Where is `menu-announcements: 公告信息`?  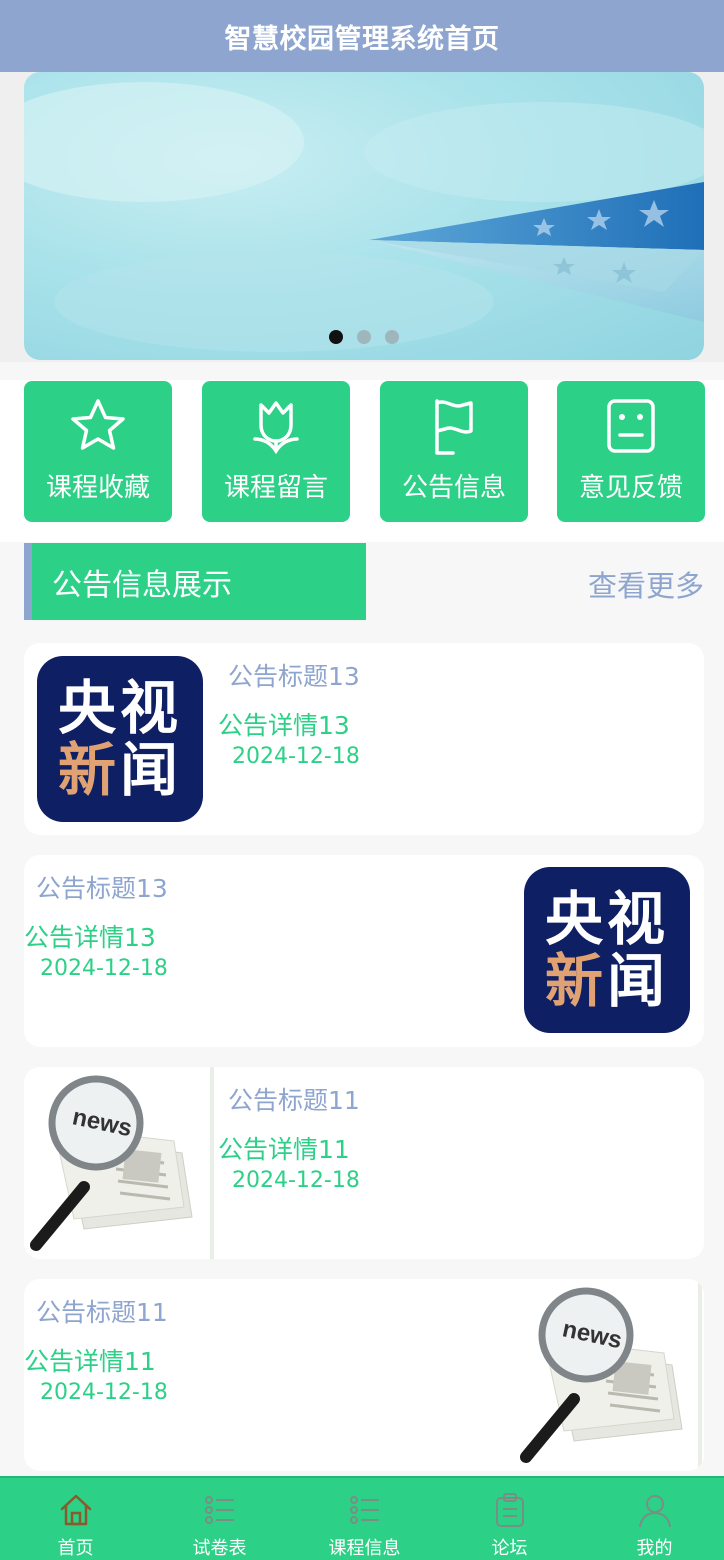
menu-announcements: 公告信息 is located at coordinates (454, 451).